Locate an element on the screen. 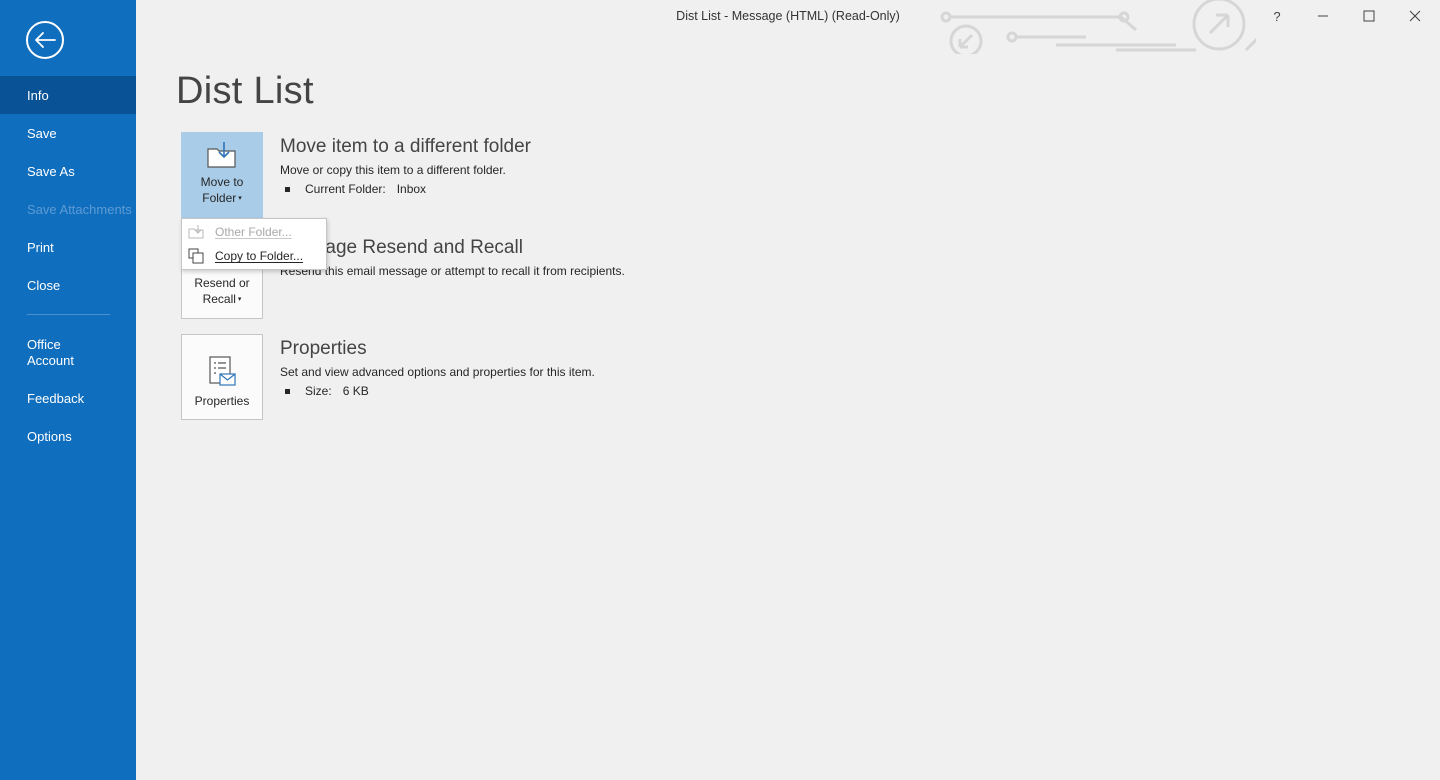  resend-recall-label-line2: Recall ▾ is located at coordinates (222, 299).